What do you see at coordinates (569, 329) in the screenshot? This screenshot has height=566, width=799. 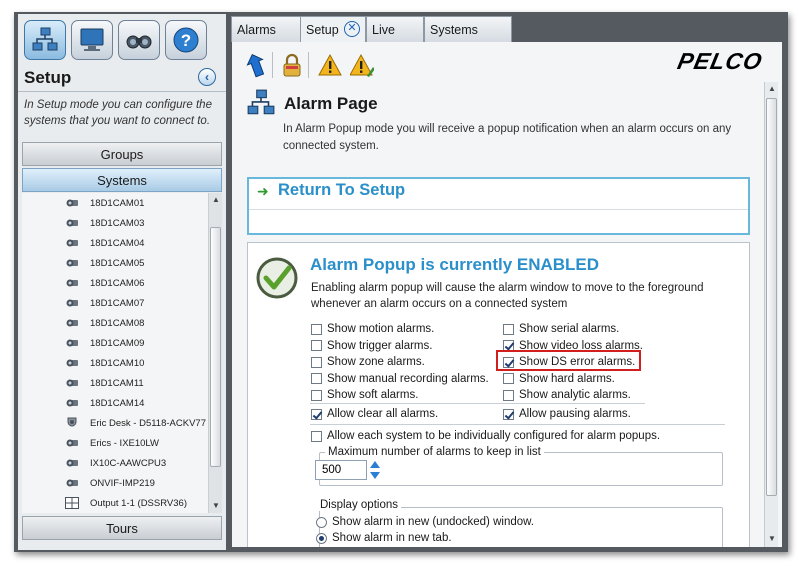 I see `checkbox-label: Show serial alarms.` at bounding box center [569, 329].